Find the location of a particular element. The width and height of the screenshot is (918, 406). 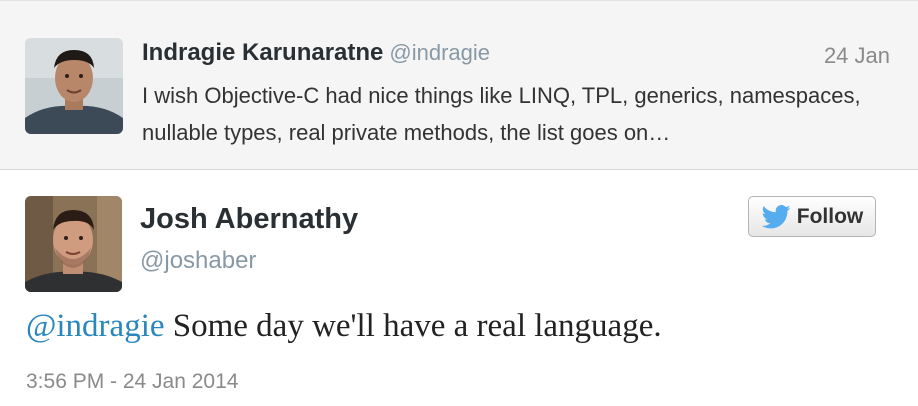

parent-author-handle: @indragie is located at coordinates (439, 52).